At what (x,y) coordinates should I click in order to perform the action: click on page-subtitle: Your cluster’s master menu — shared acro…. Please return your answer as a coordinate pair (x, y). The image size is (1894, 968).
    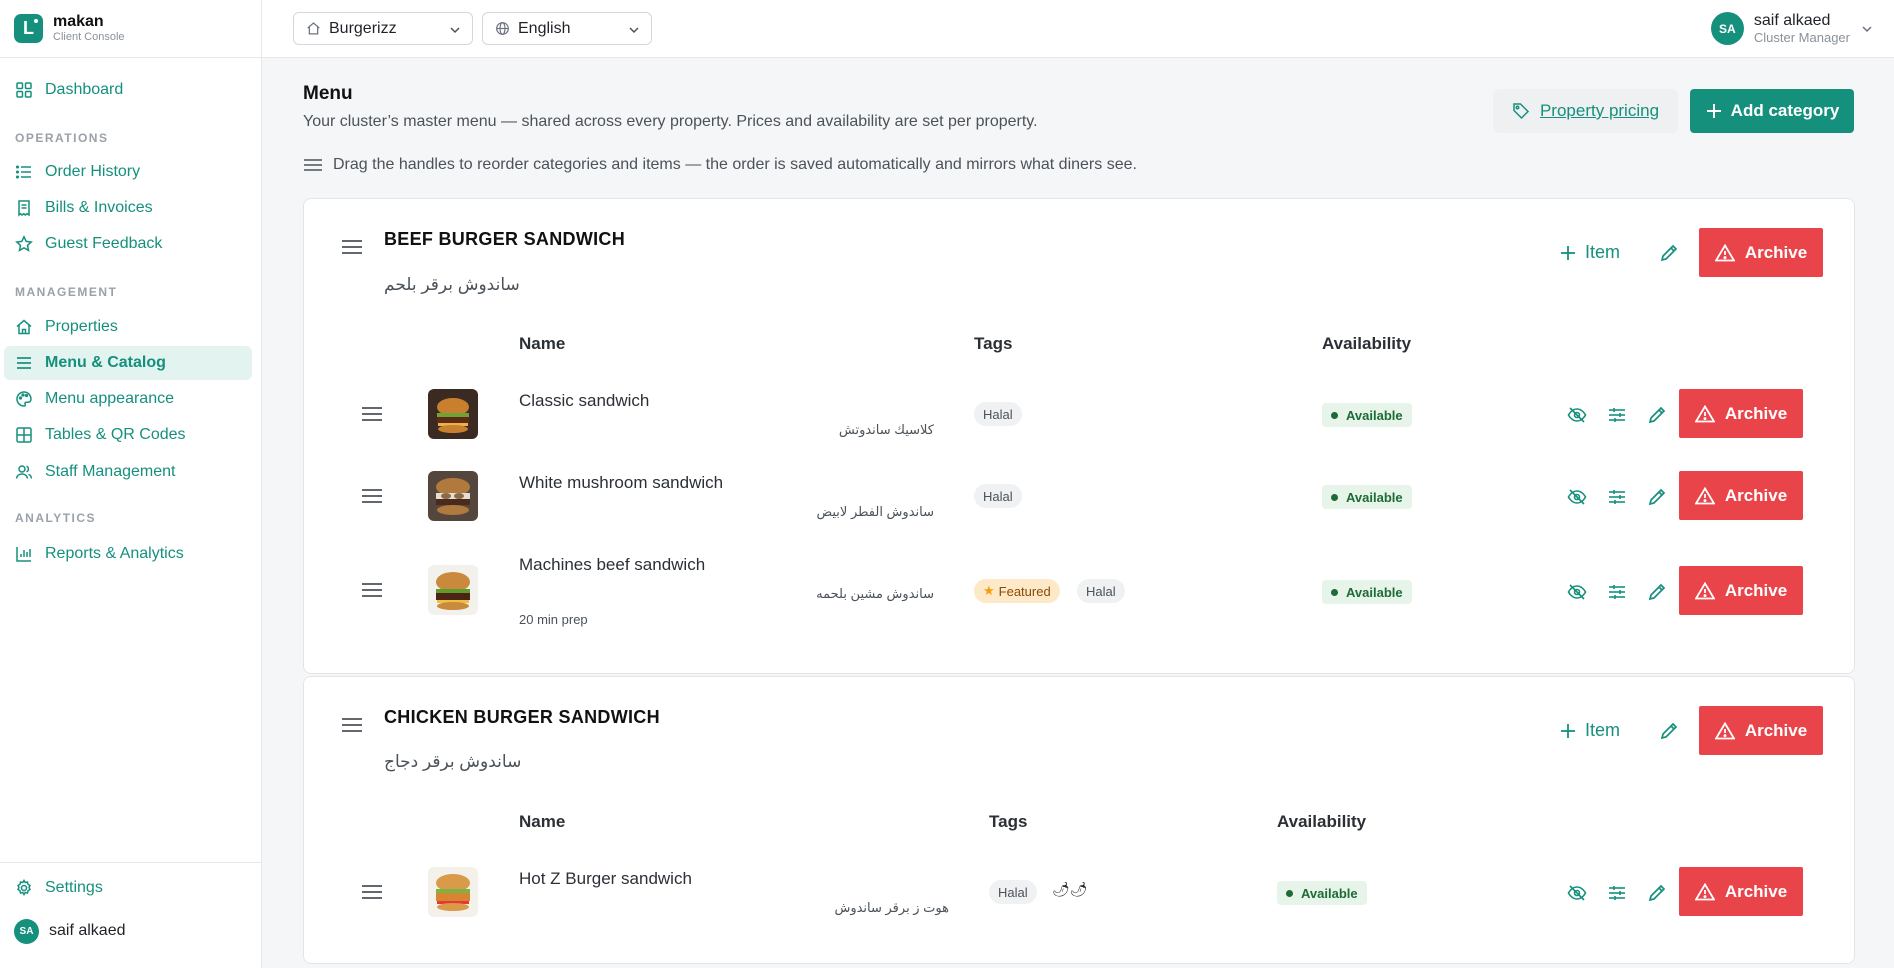
    Looking at the image, I should click on (670, 121).